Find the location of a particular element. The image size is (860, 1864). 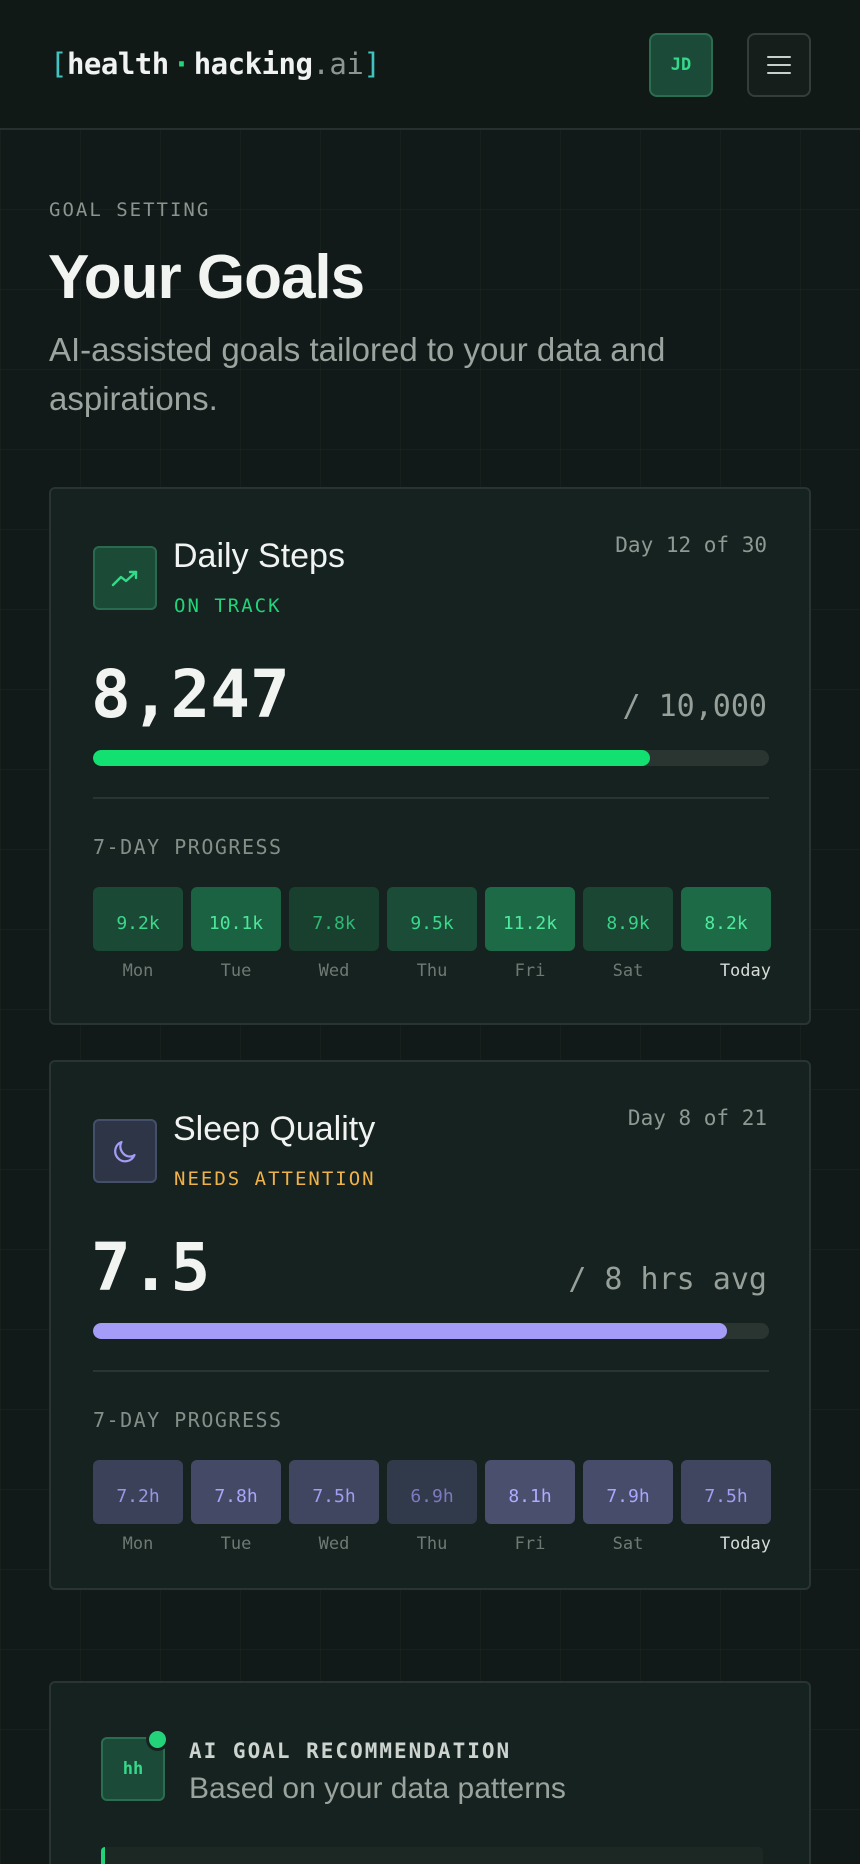

logo-bracket-open: [ is located at coordinates (58, 64).